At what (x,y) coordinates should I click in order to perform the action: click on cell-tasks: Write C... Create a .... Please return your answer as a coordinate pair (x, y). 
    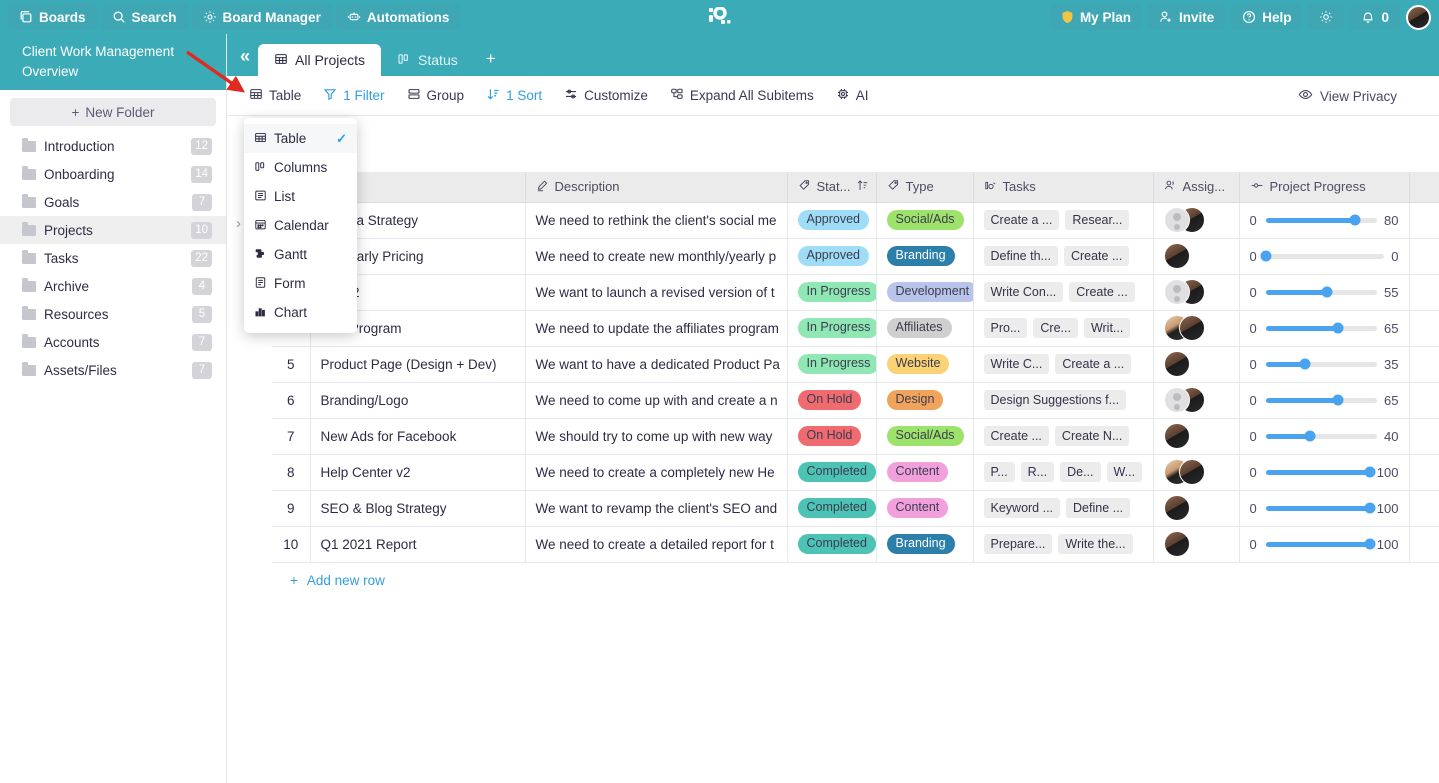
    Looking at the image, I should click on (1063, 364).